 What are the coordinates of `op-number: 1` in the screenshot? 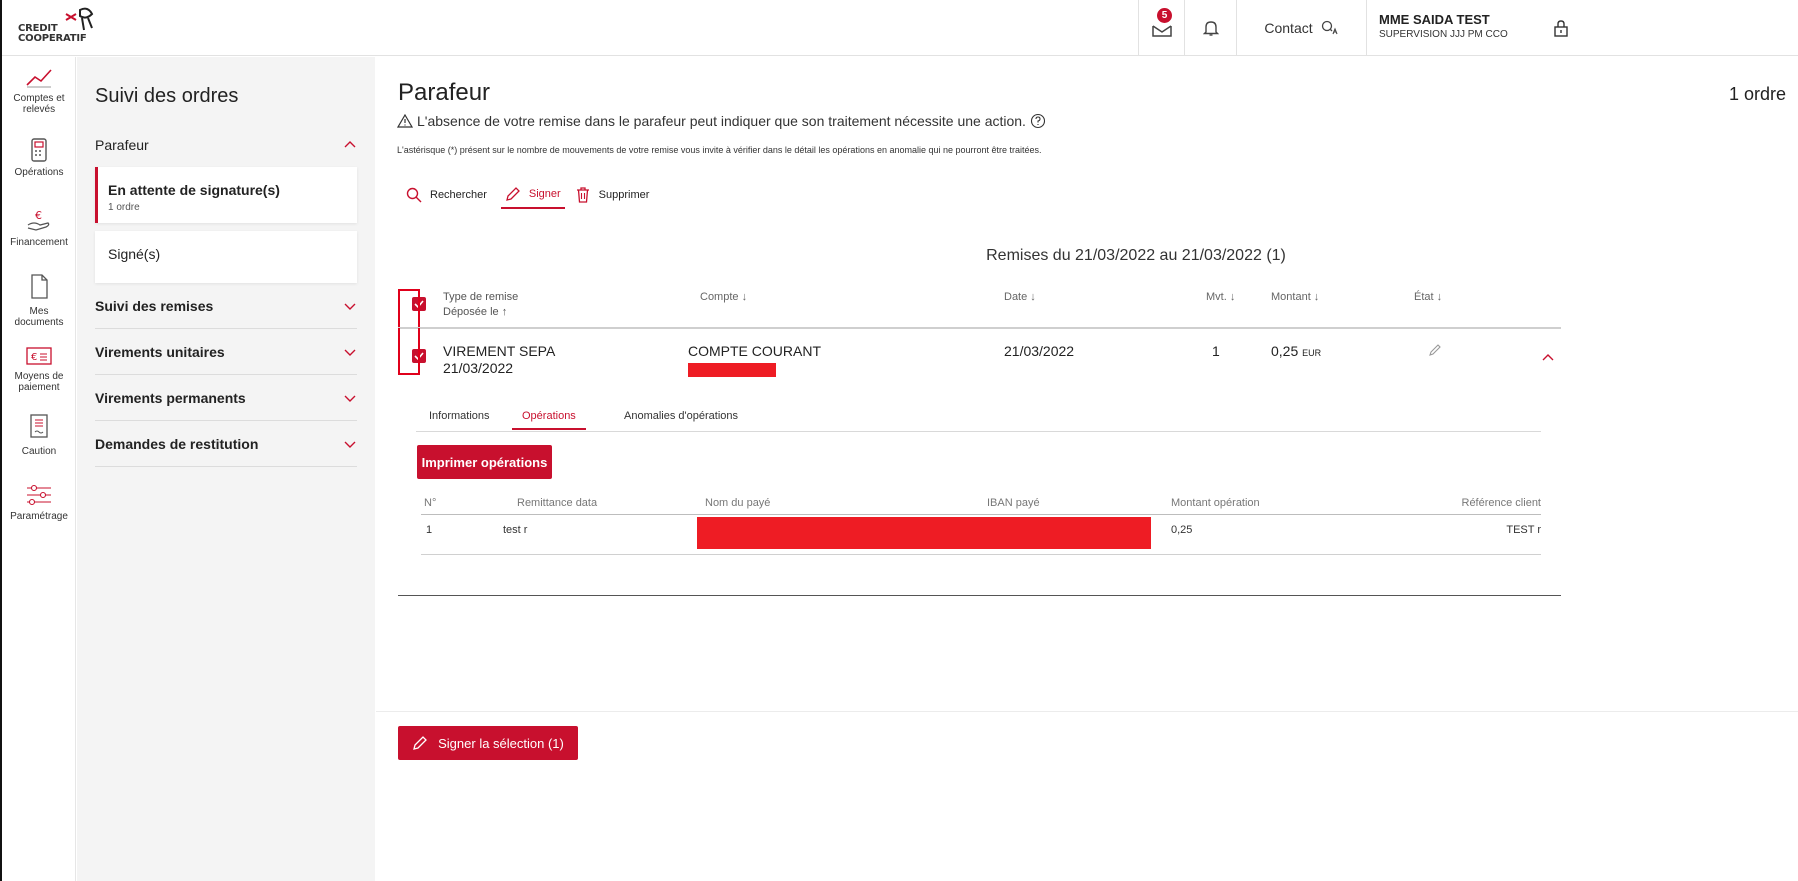 It's located at (429, 530).